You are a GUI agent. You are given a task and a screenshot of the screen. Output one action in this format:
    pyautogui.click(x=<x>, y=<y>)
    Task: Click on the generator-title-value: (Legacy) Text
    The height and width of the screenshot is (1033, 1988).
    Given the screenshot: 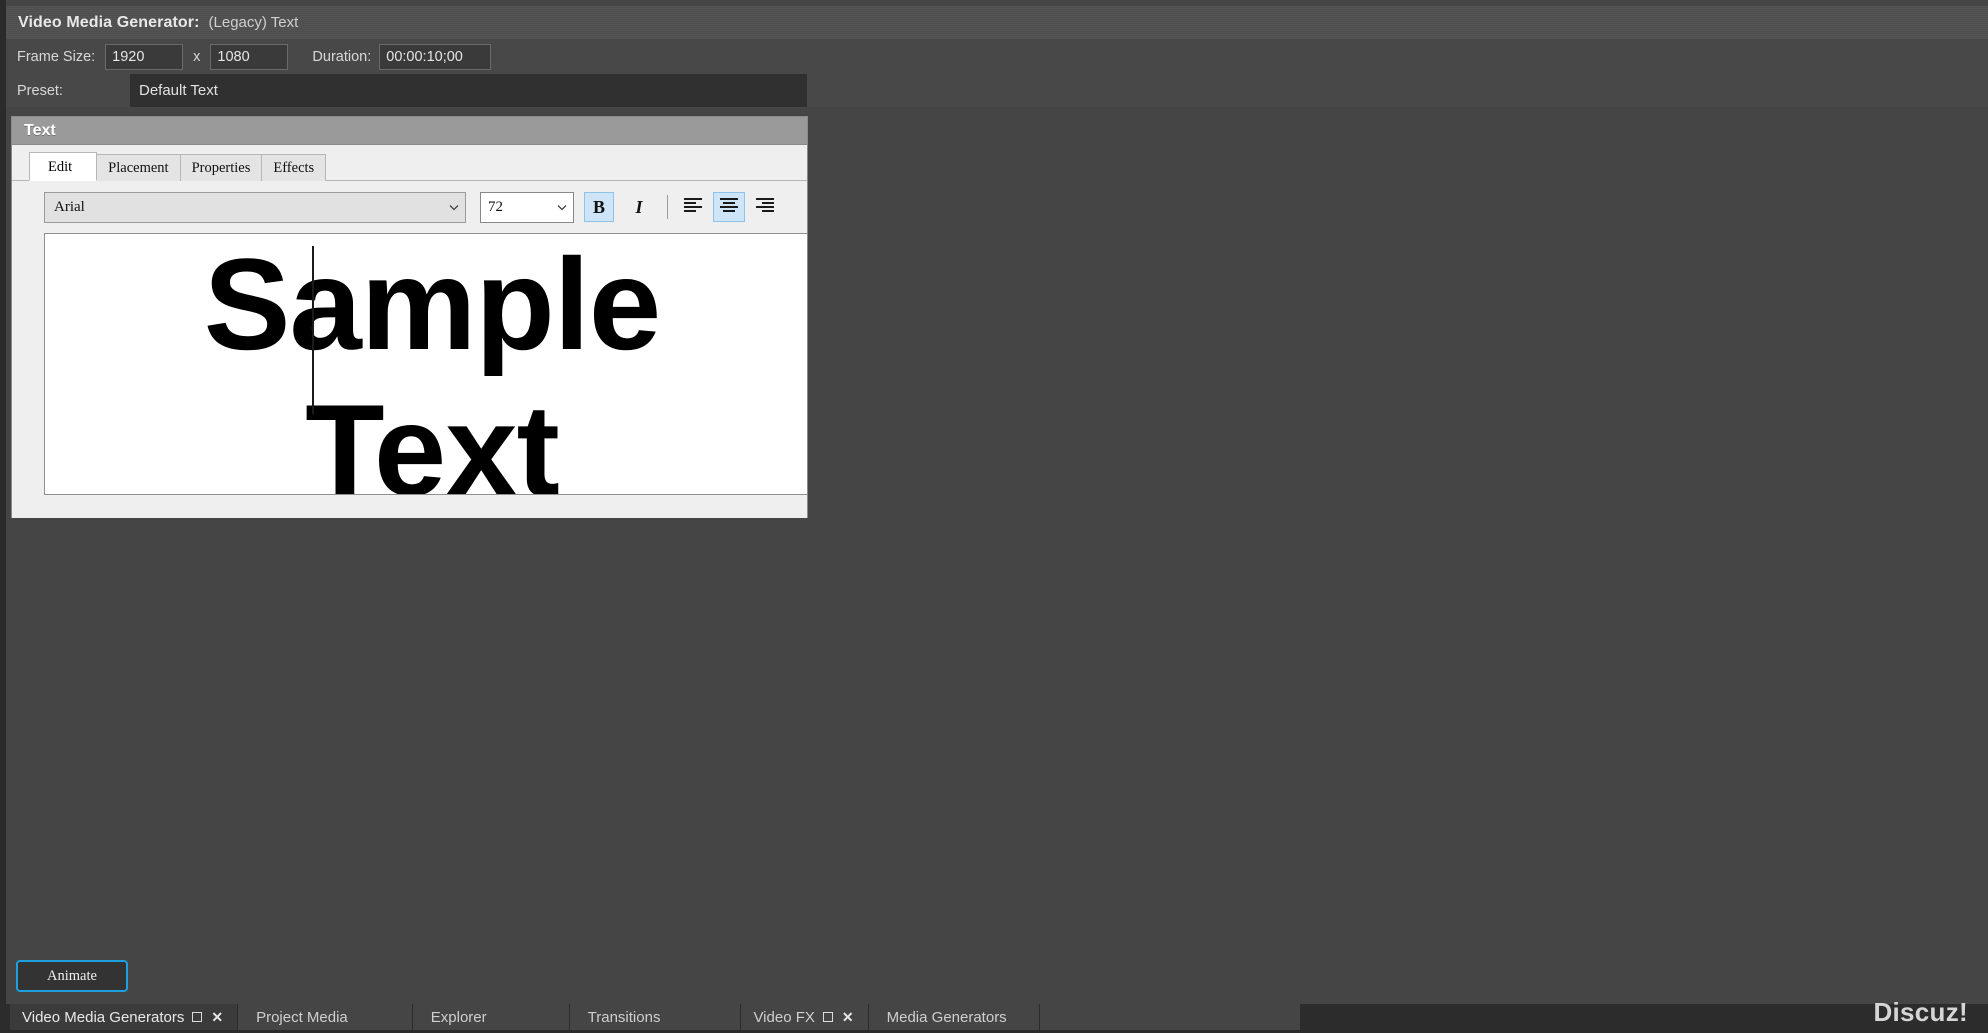 What is the action you would take?
    pyautogui.click(x=253, y=22)
    